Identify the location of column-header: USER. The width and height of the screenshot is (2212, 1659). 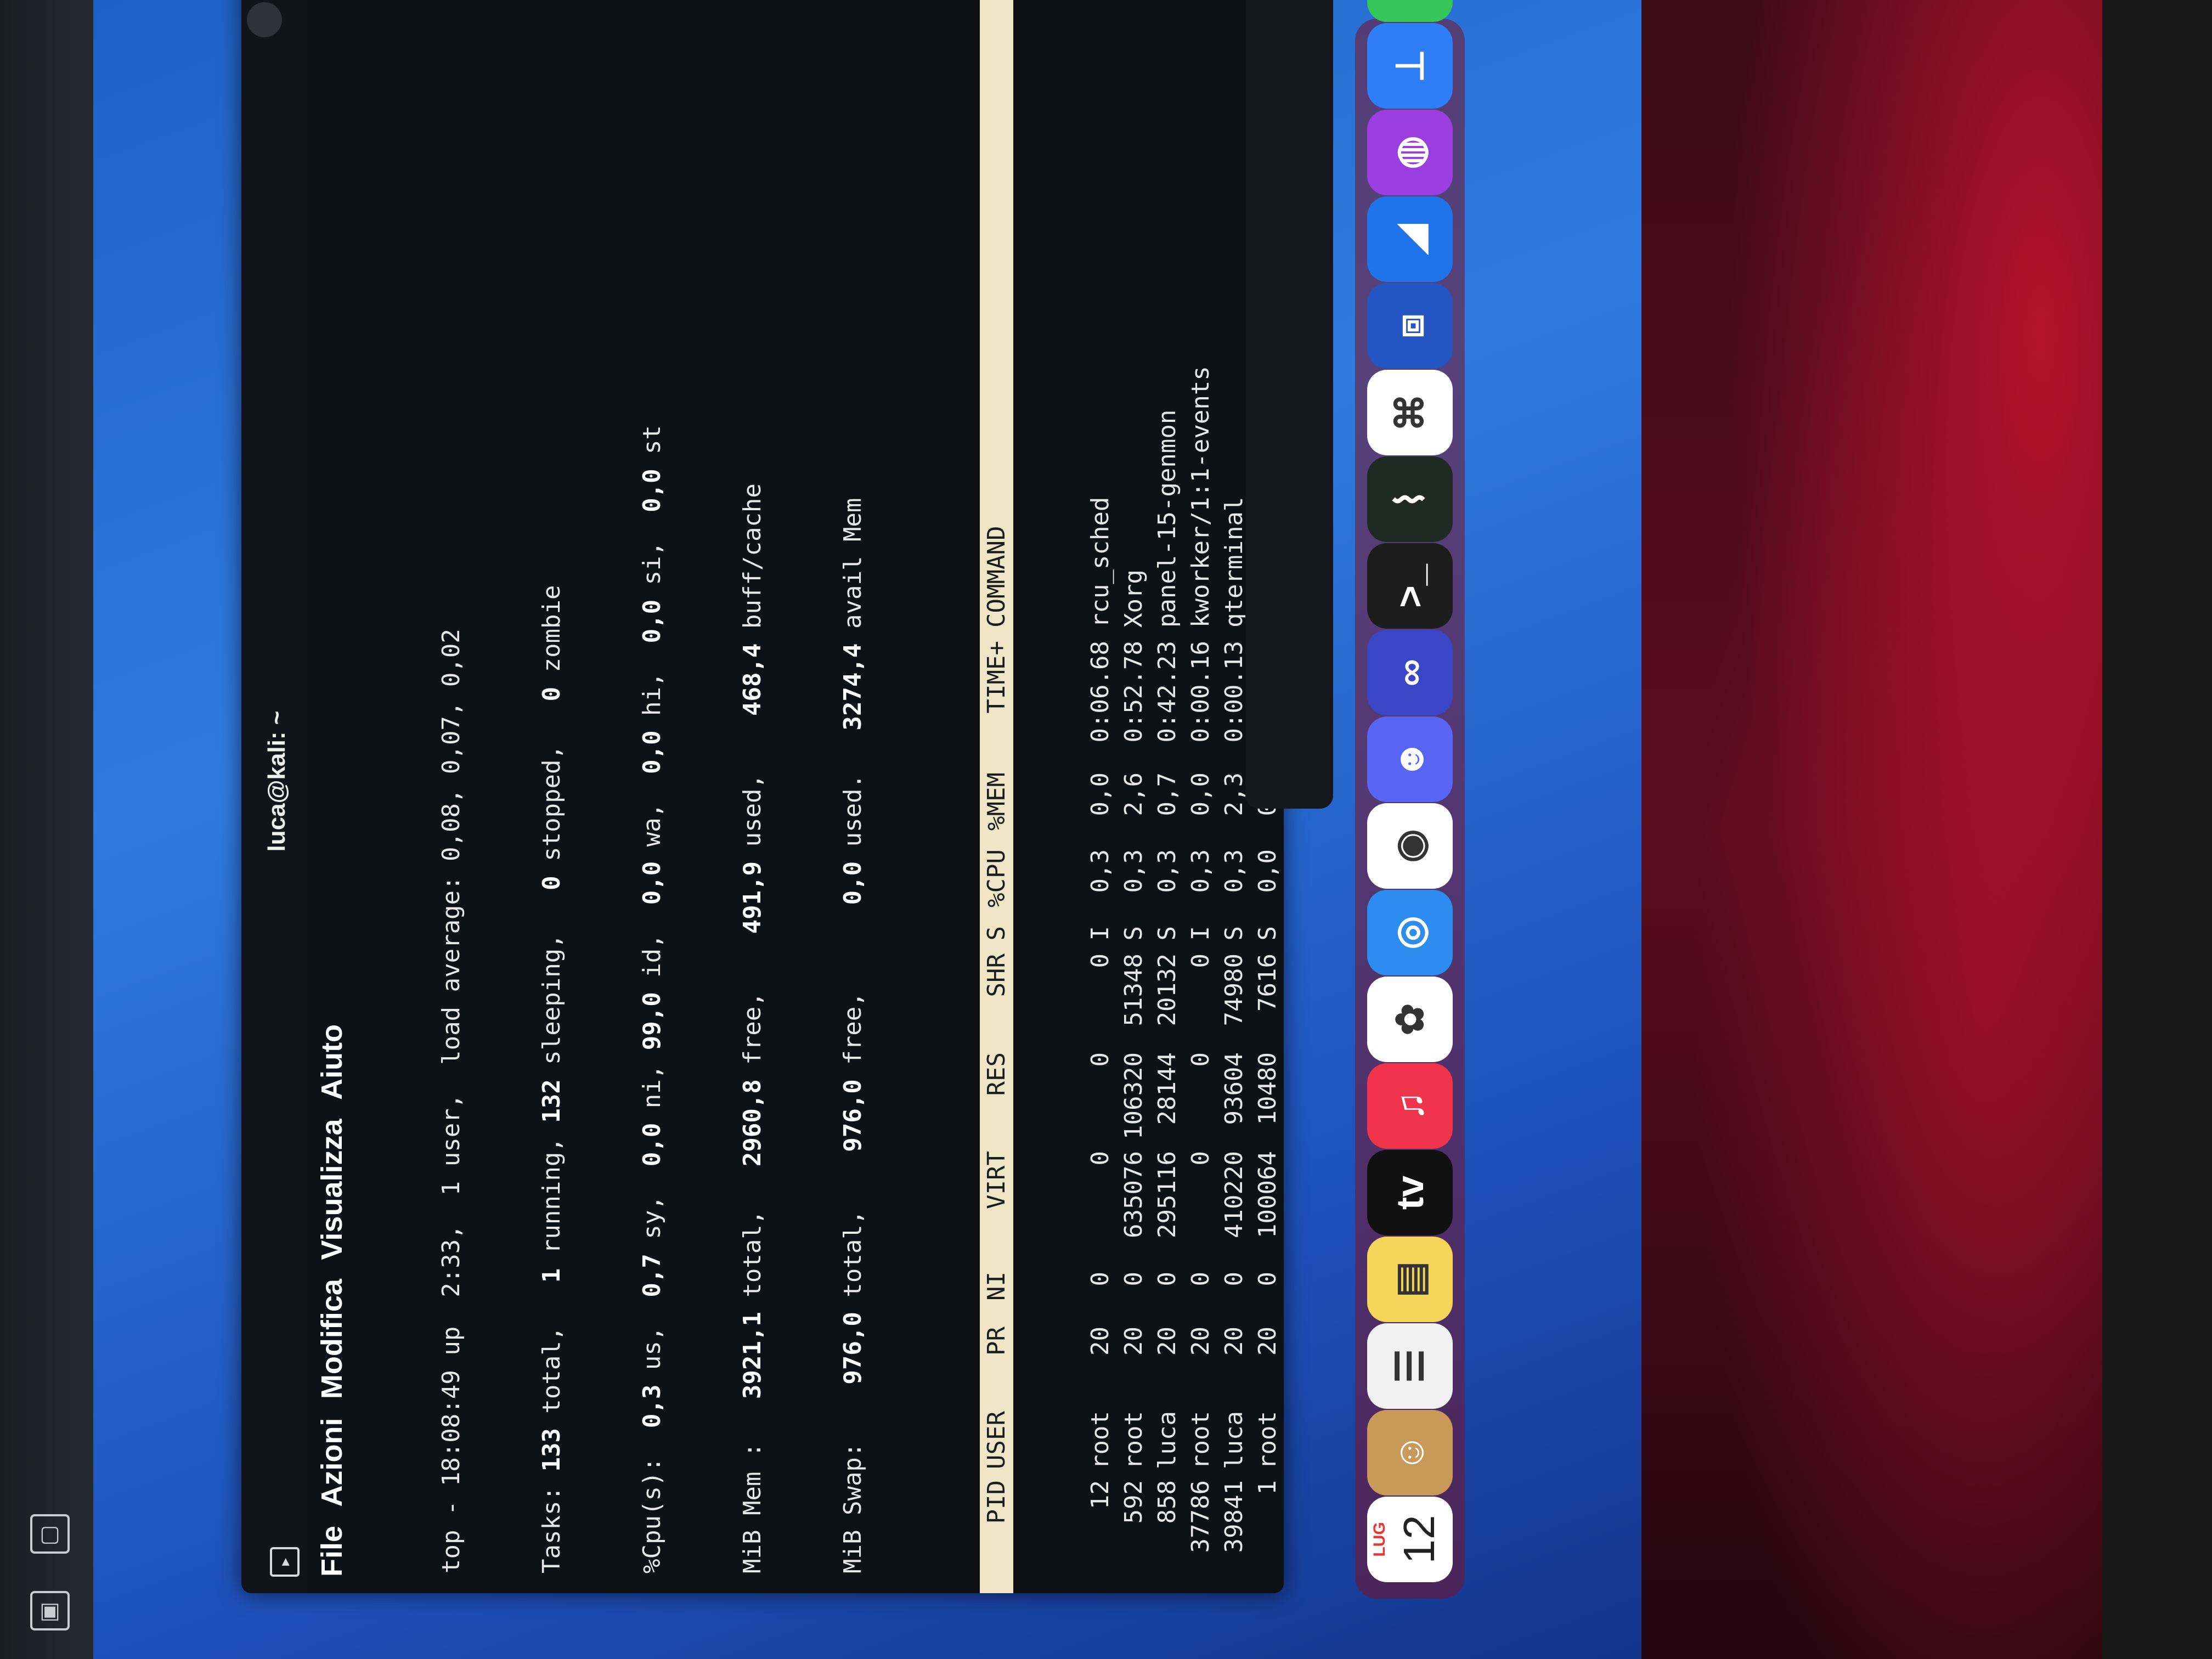
(997, 1428).